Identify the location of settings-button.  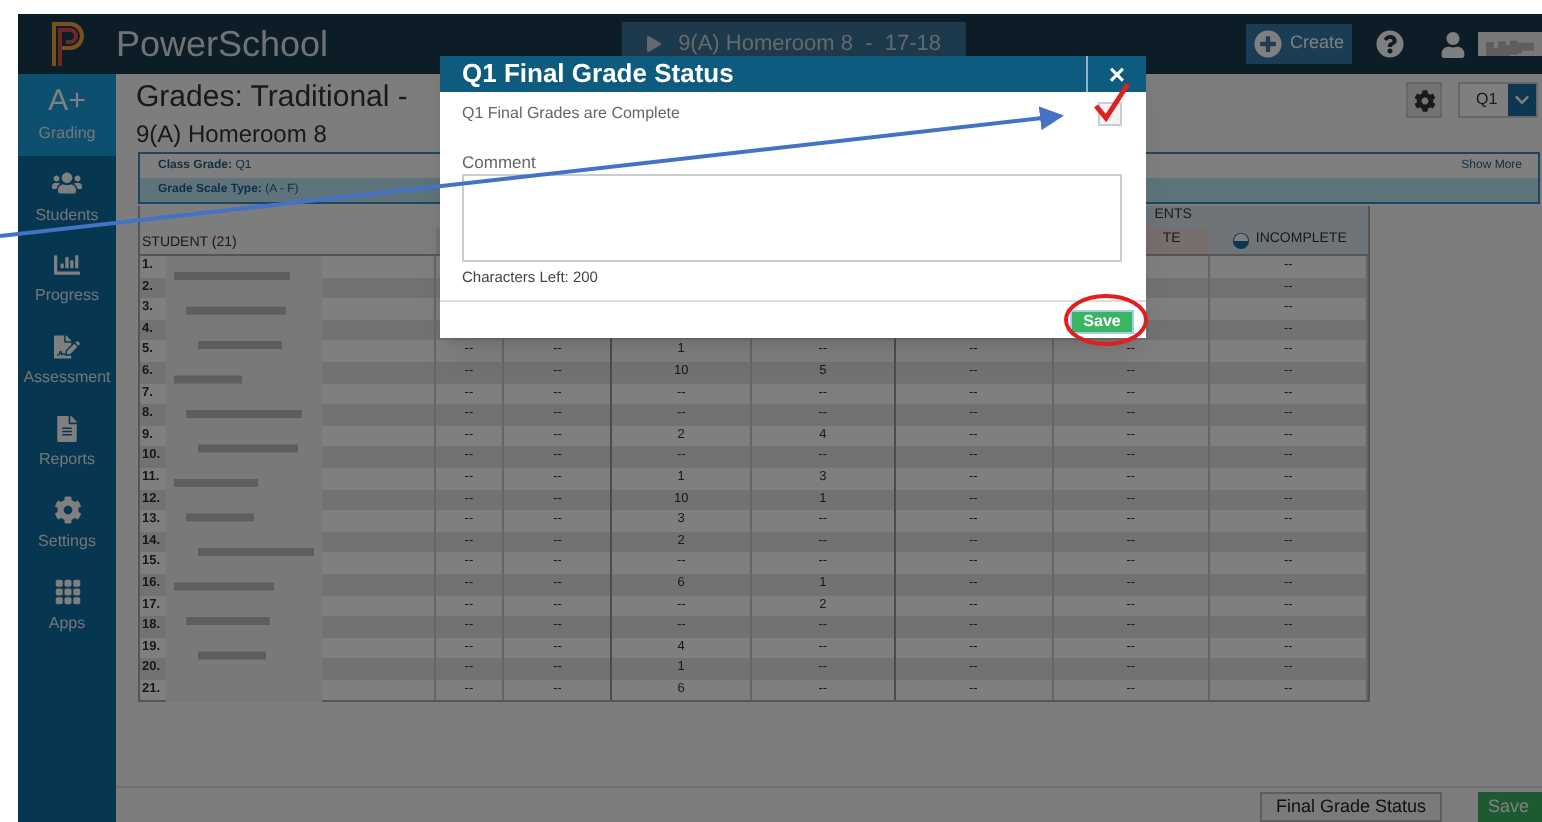
(1424, 100).